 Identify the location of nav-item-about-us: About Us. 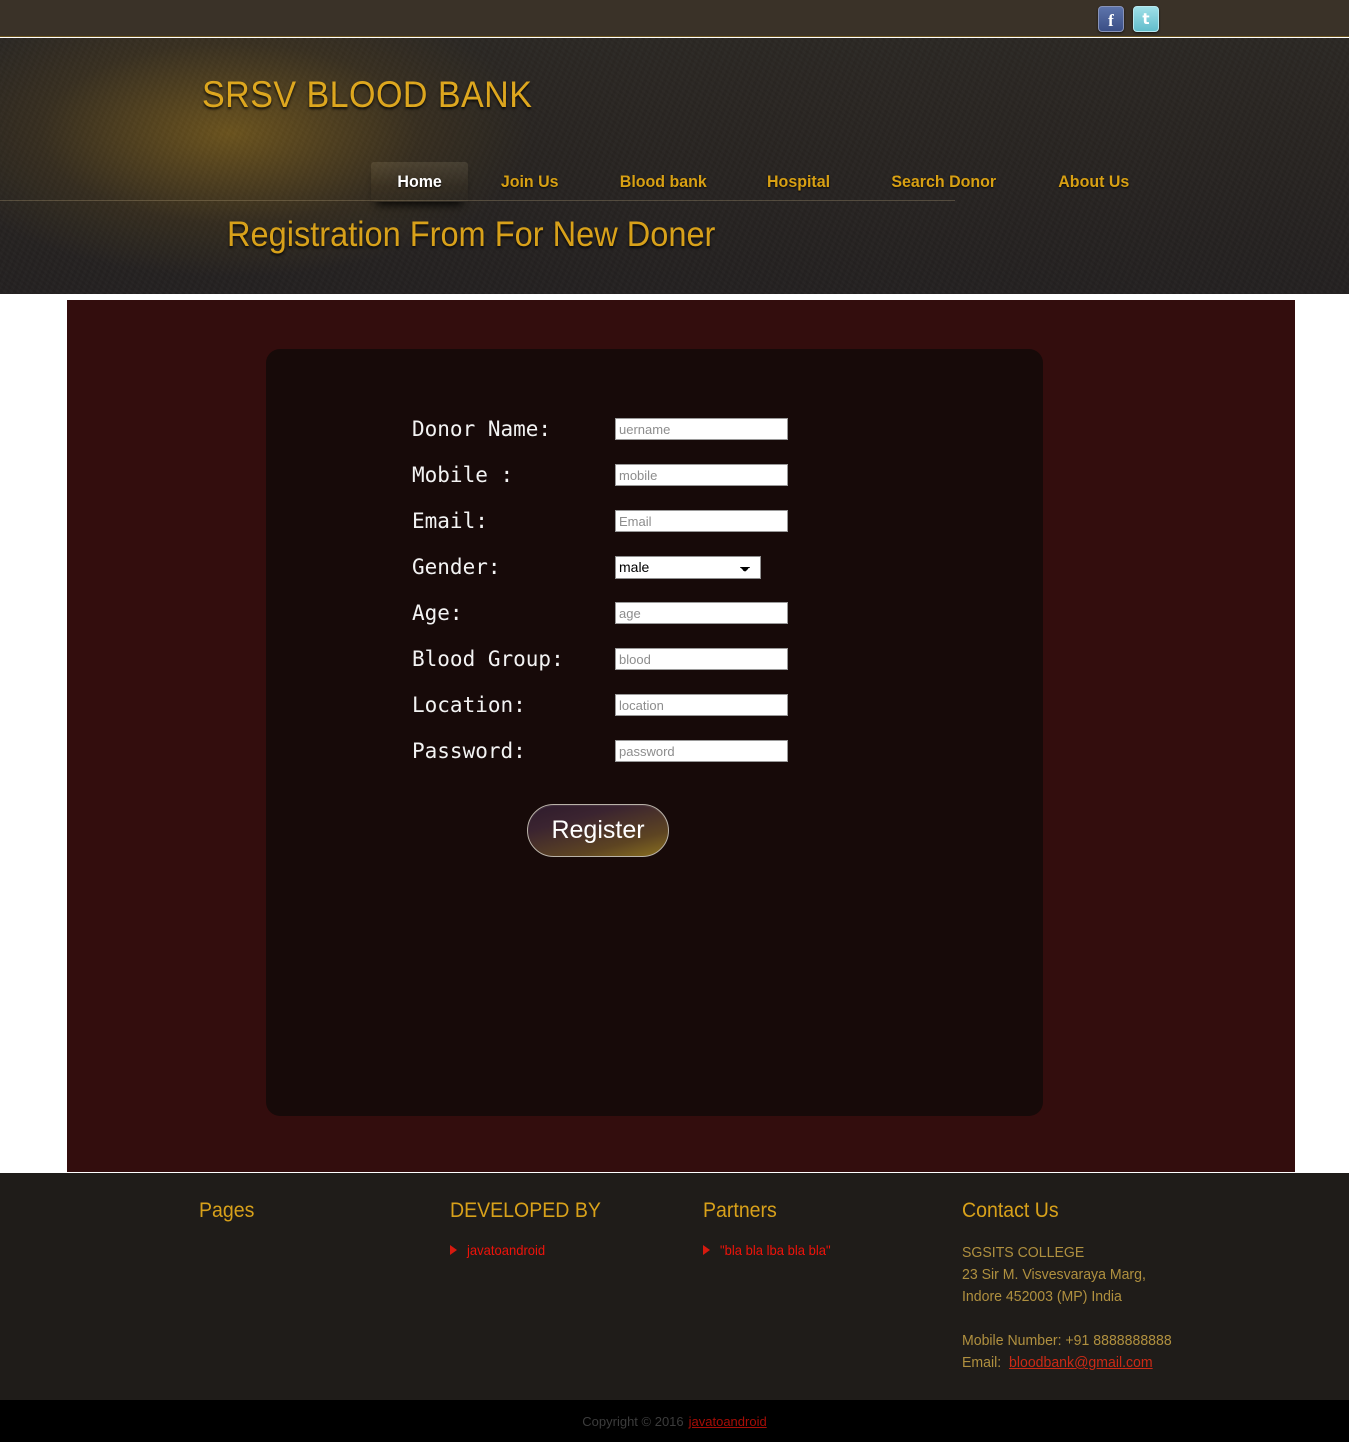
(1094, 182).